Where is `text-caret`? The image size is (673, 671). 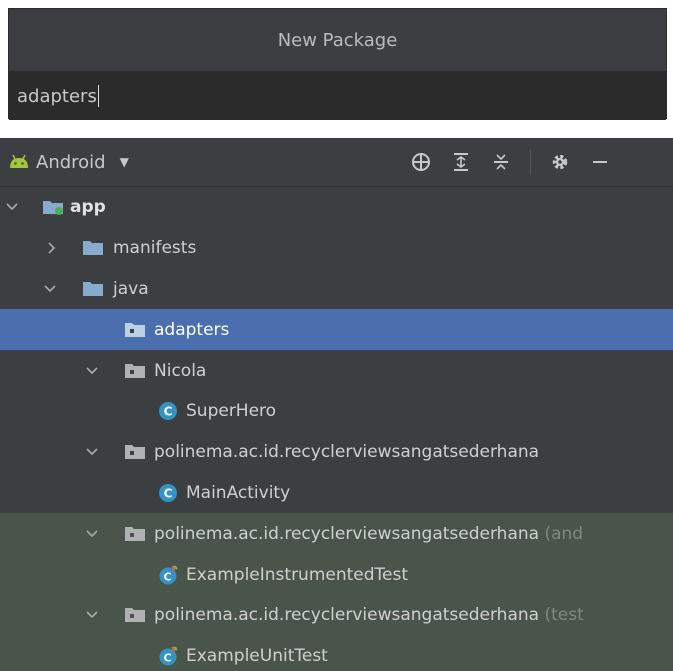
text-caret is located at coordinates (98, 96).